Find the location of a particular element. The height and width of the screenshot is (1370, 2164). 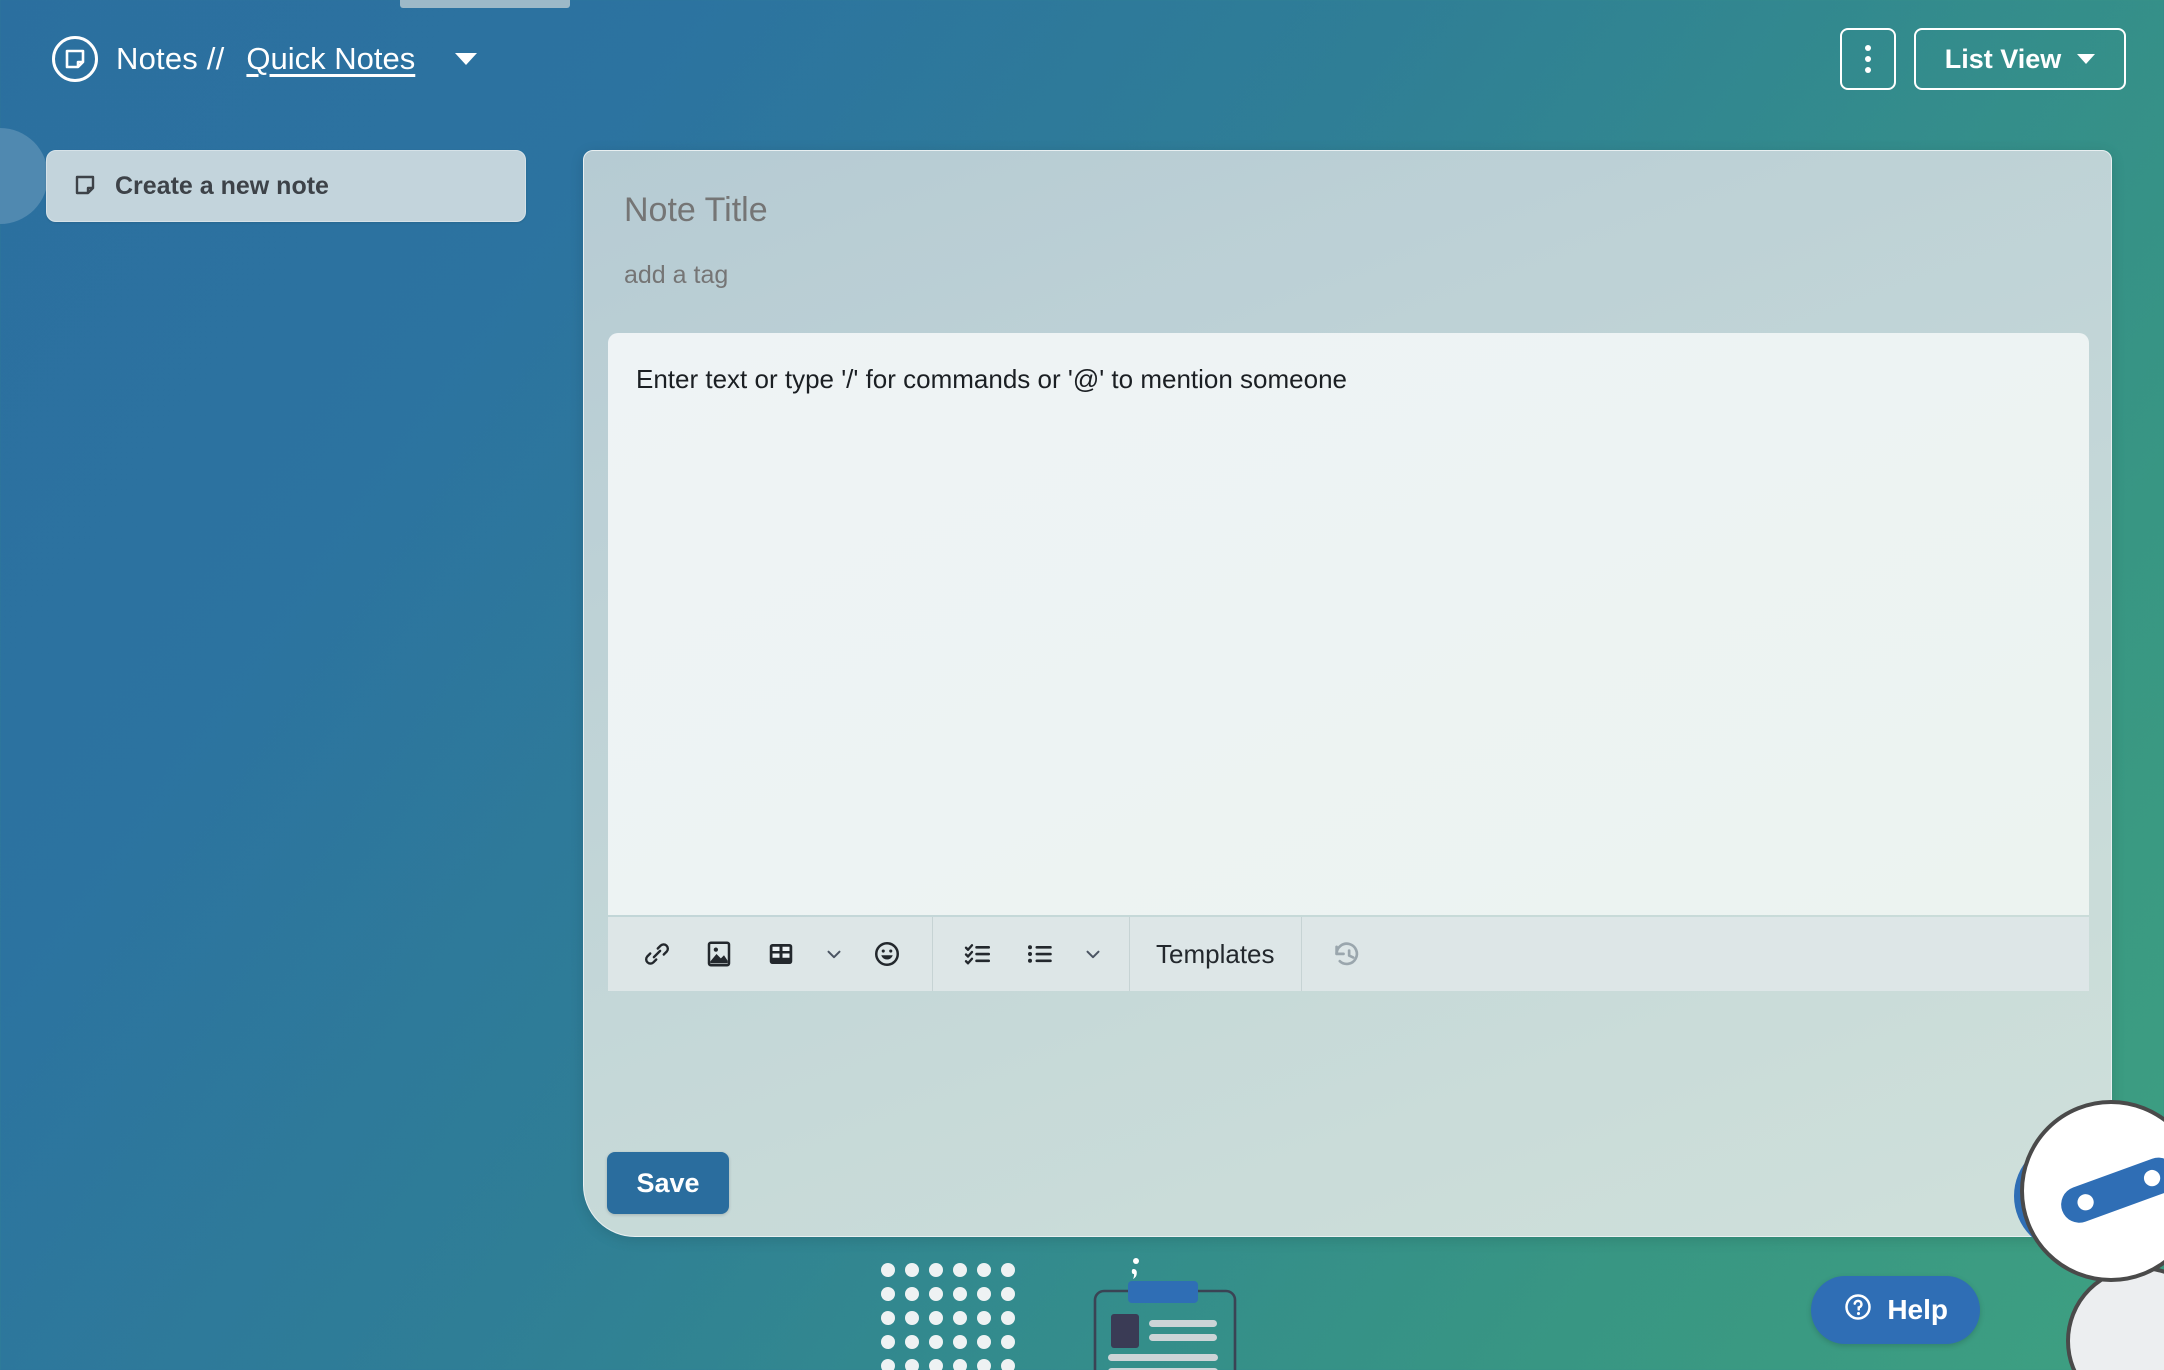

toolbar-group-templates: Templates is located at coordinates (1216, 954).